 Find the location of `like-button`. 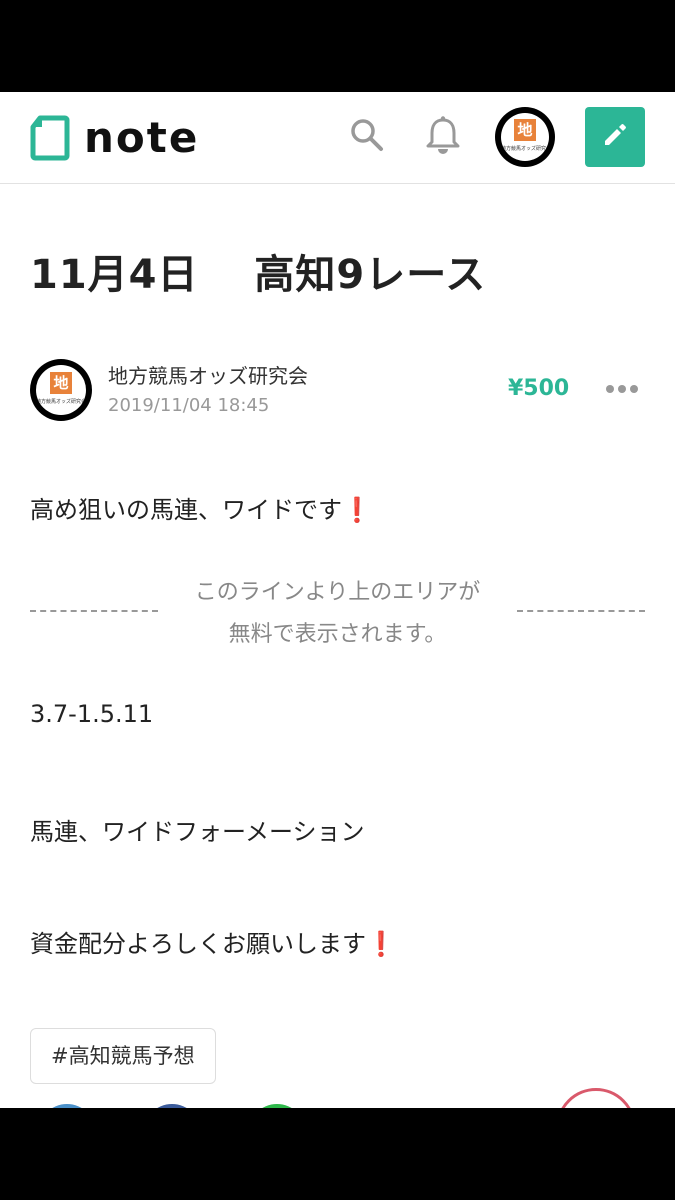

like-button is located at coordinates (596, 1098).